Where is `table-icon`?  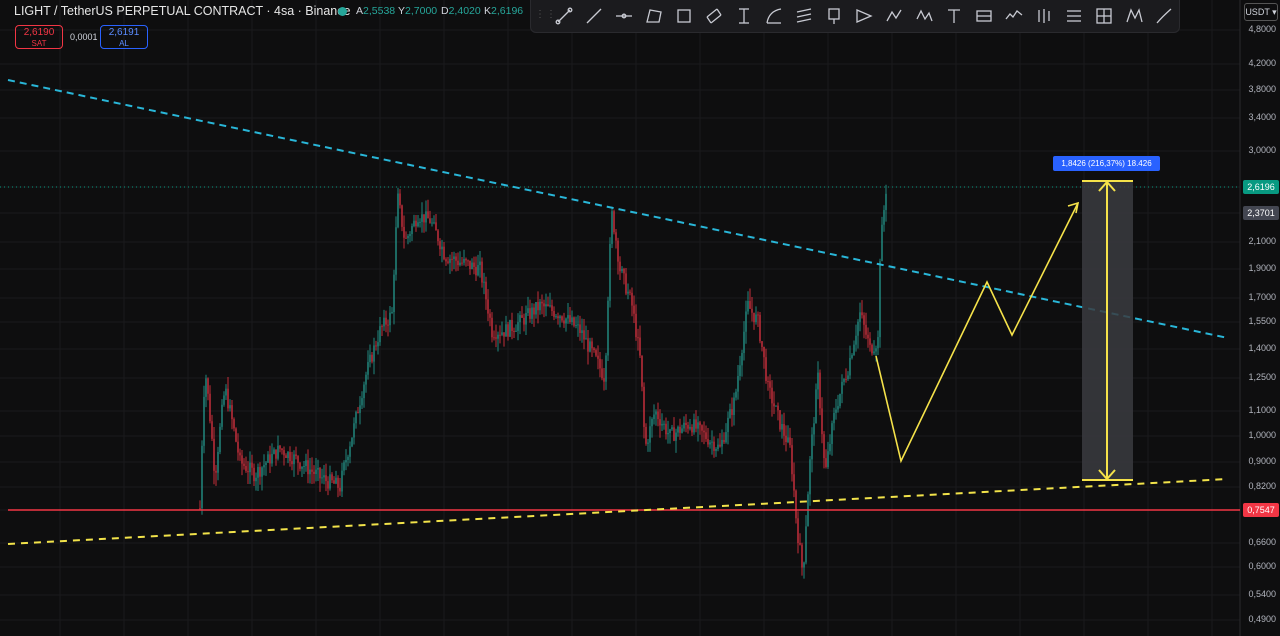 table-icon is located at coordinates (984, 16).